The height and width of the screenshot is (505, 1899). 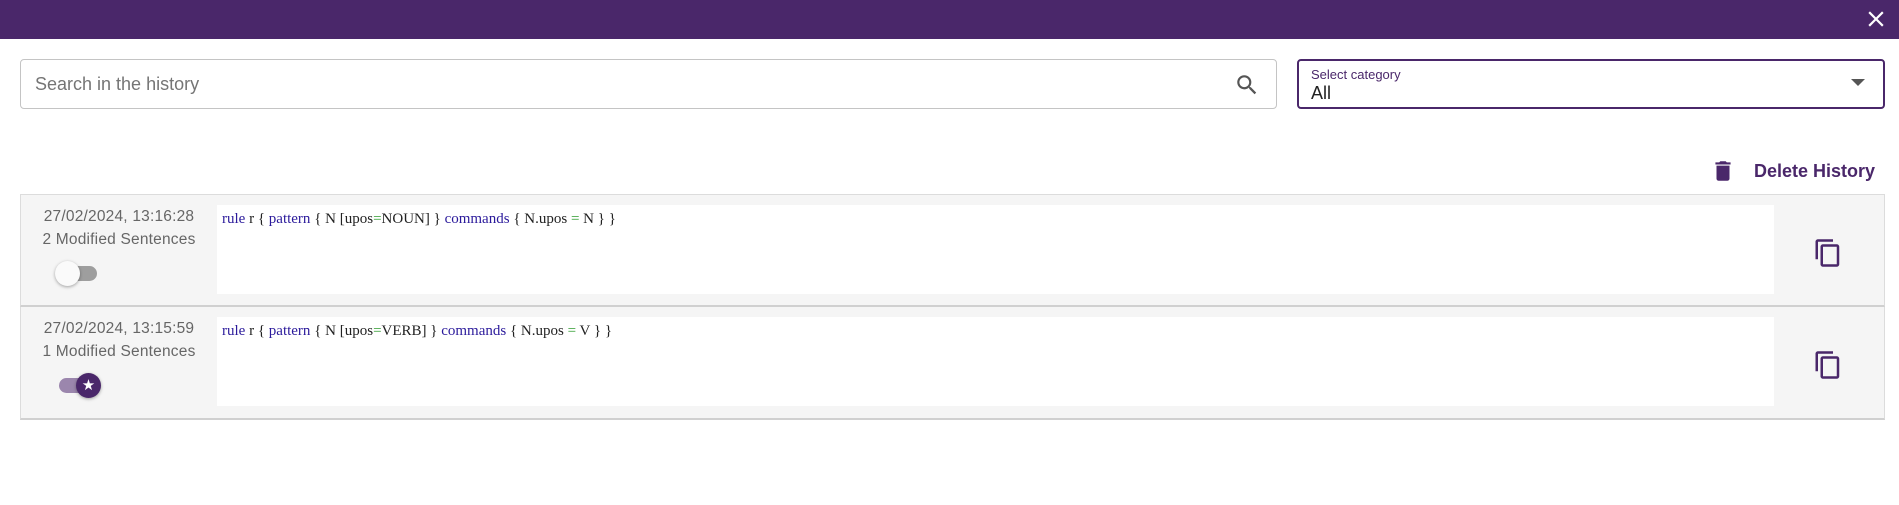 I want to click on close-icon, so click(x=1876, y=19).